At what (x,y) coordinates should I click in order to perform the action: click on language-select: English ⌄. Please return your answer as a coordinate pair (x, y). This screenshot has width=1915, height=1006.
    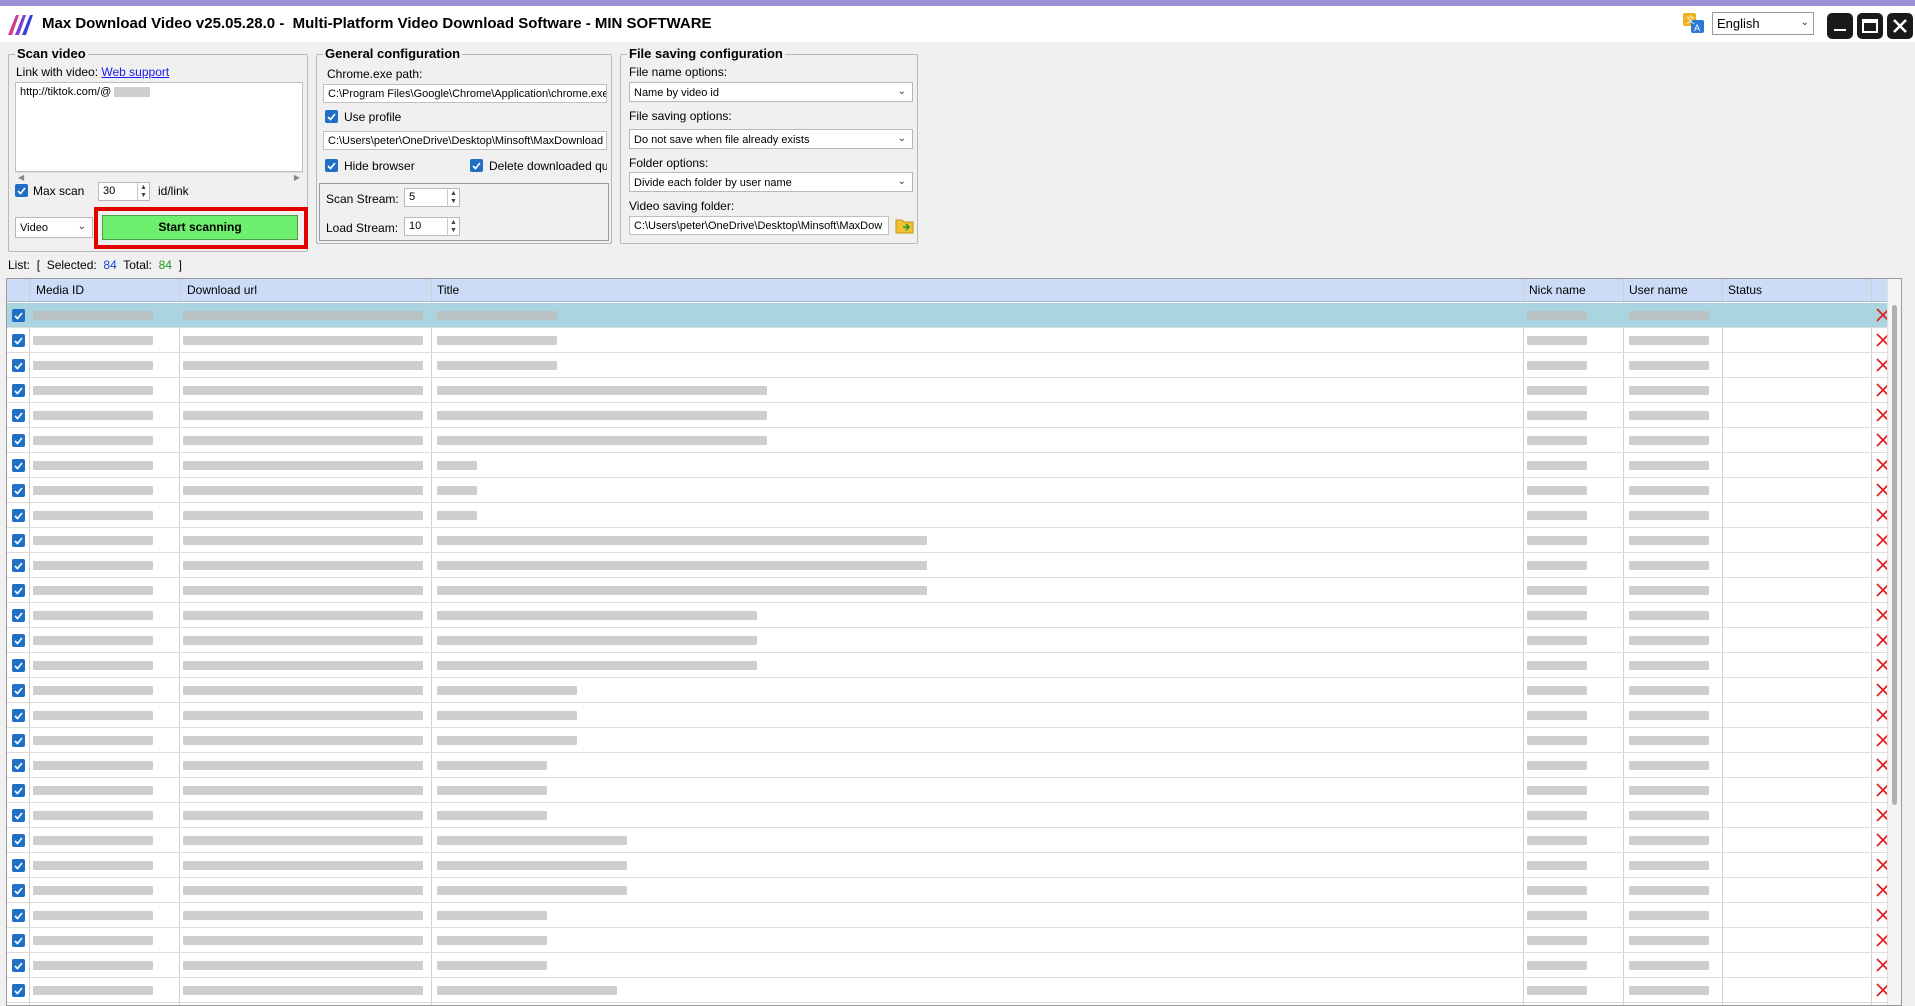
    Looking at the image, I should click on (1763, 23).